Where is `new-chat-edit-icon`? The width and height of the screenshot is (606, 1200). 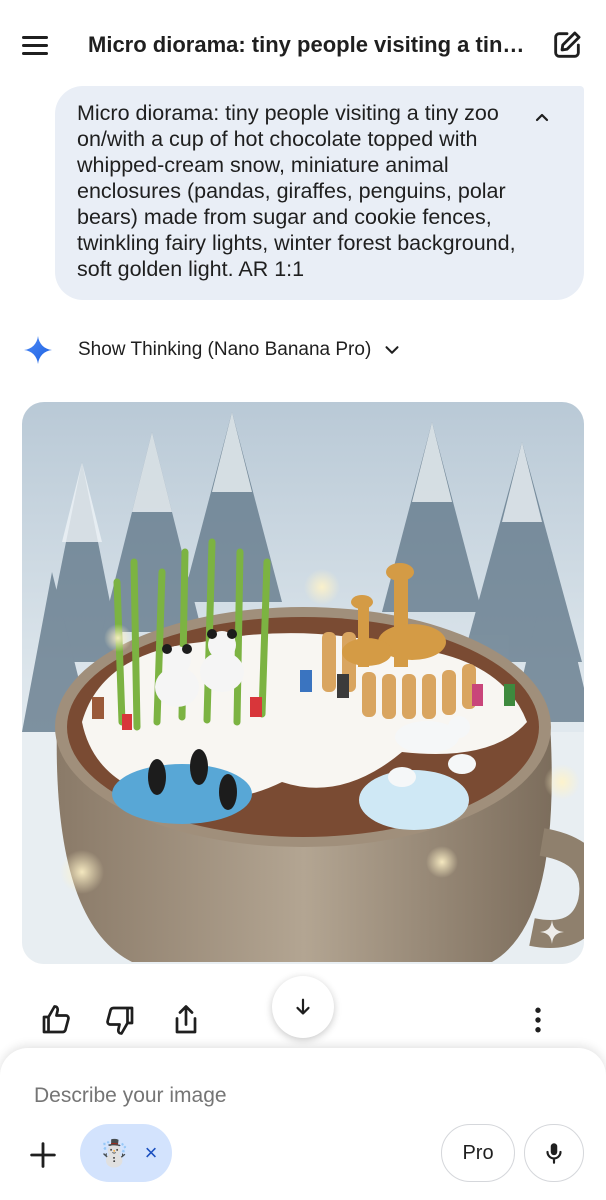 new-chat-edit-icon is located at coordinates (567, 45).